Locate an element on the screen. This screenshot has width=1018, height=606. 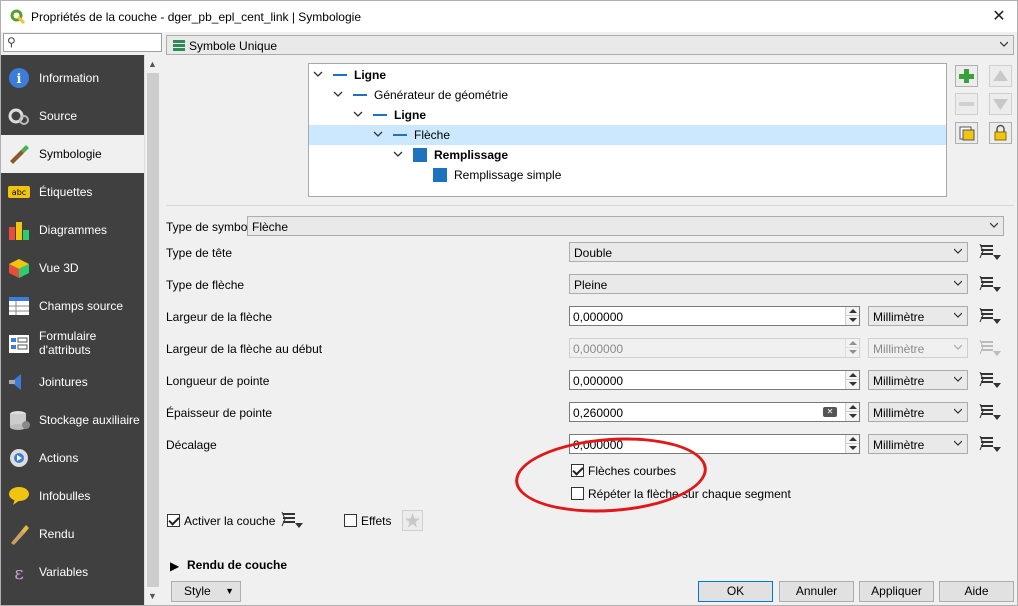
move-up-button is located at coordinates (1000, 76).